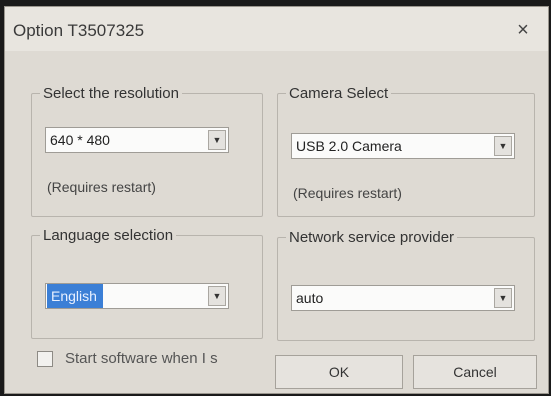  Describe the element at coordinates (349, 146) in the screenshot. I see `camera-value: USB 2.0 Camera` at that location.